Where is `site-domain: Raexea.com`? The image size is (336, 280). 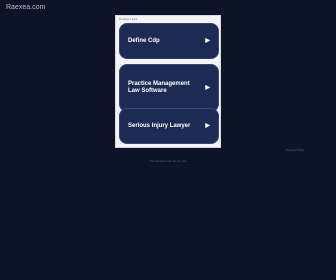 site-domain: Raexea.com is located at coordinates (26, 7).